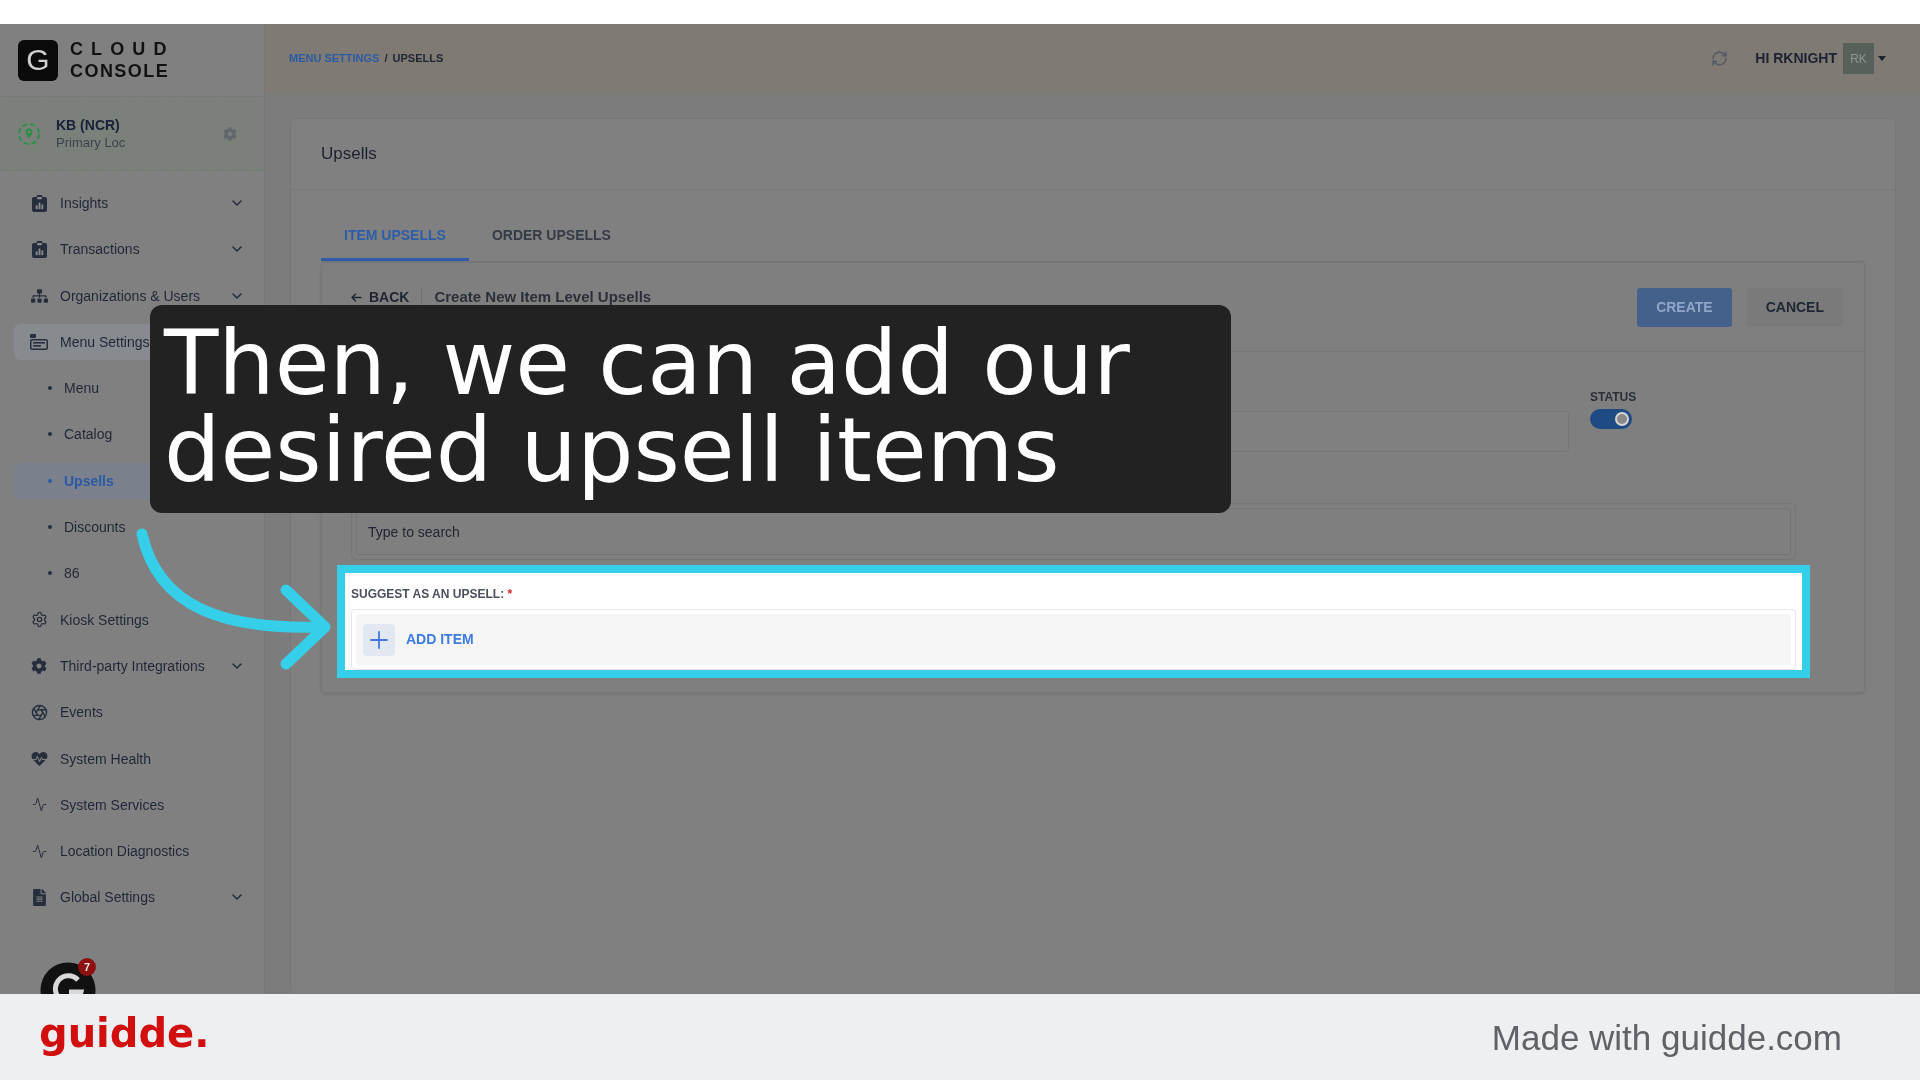 The width and height of the screenshot is (1920, 1080). I want to click on form-title: Create New Item Level Upsells, so click(542, 297).